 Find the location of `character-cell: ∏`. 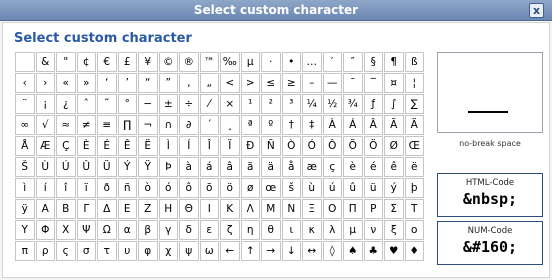

character-cell: ∏ is located at coordinates (127, 125).